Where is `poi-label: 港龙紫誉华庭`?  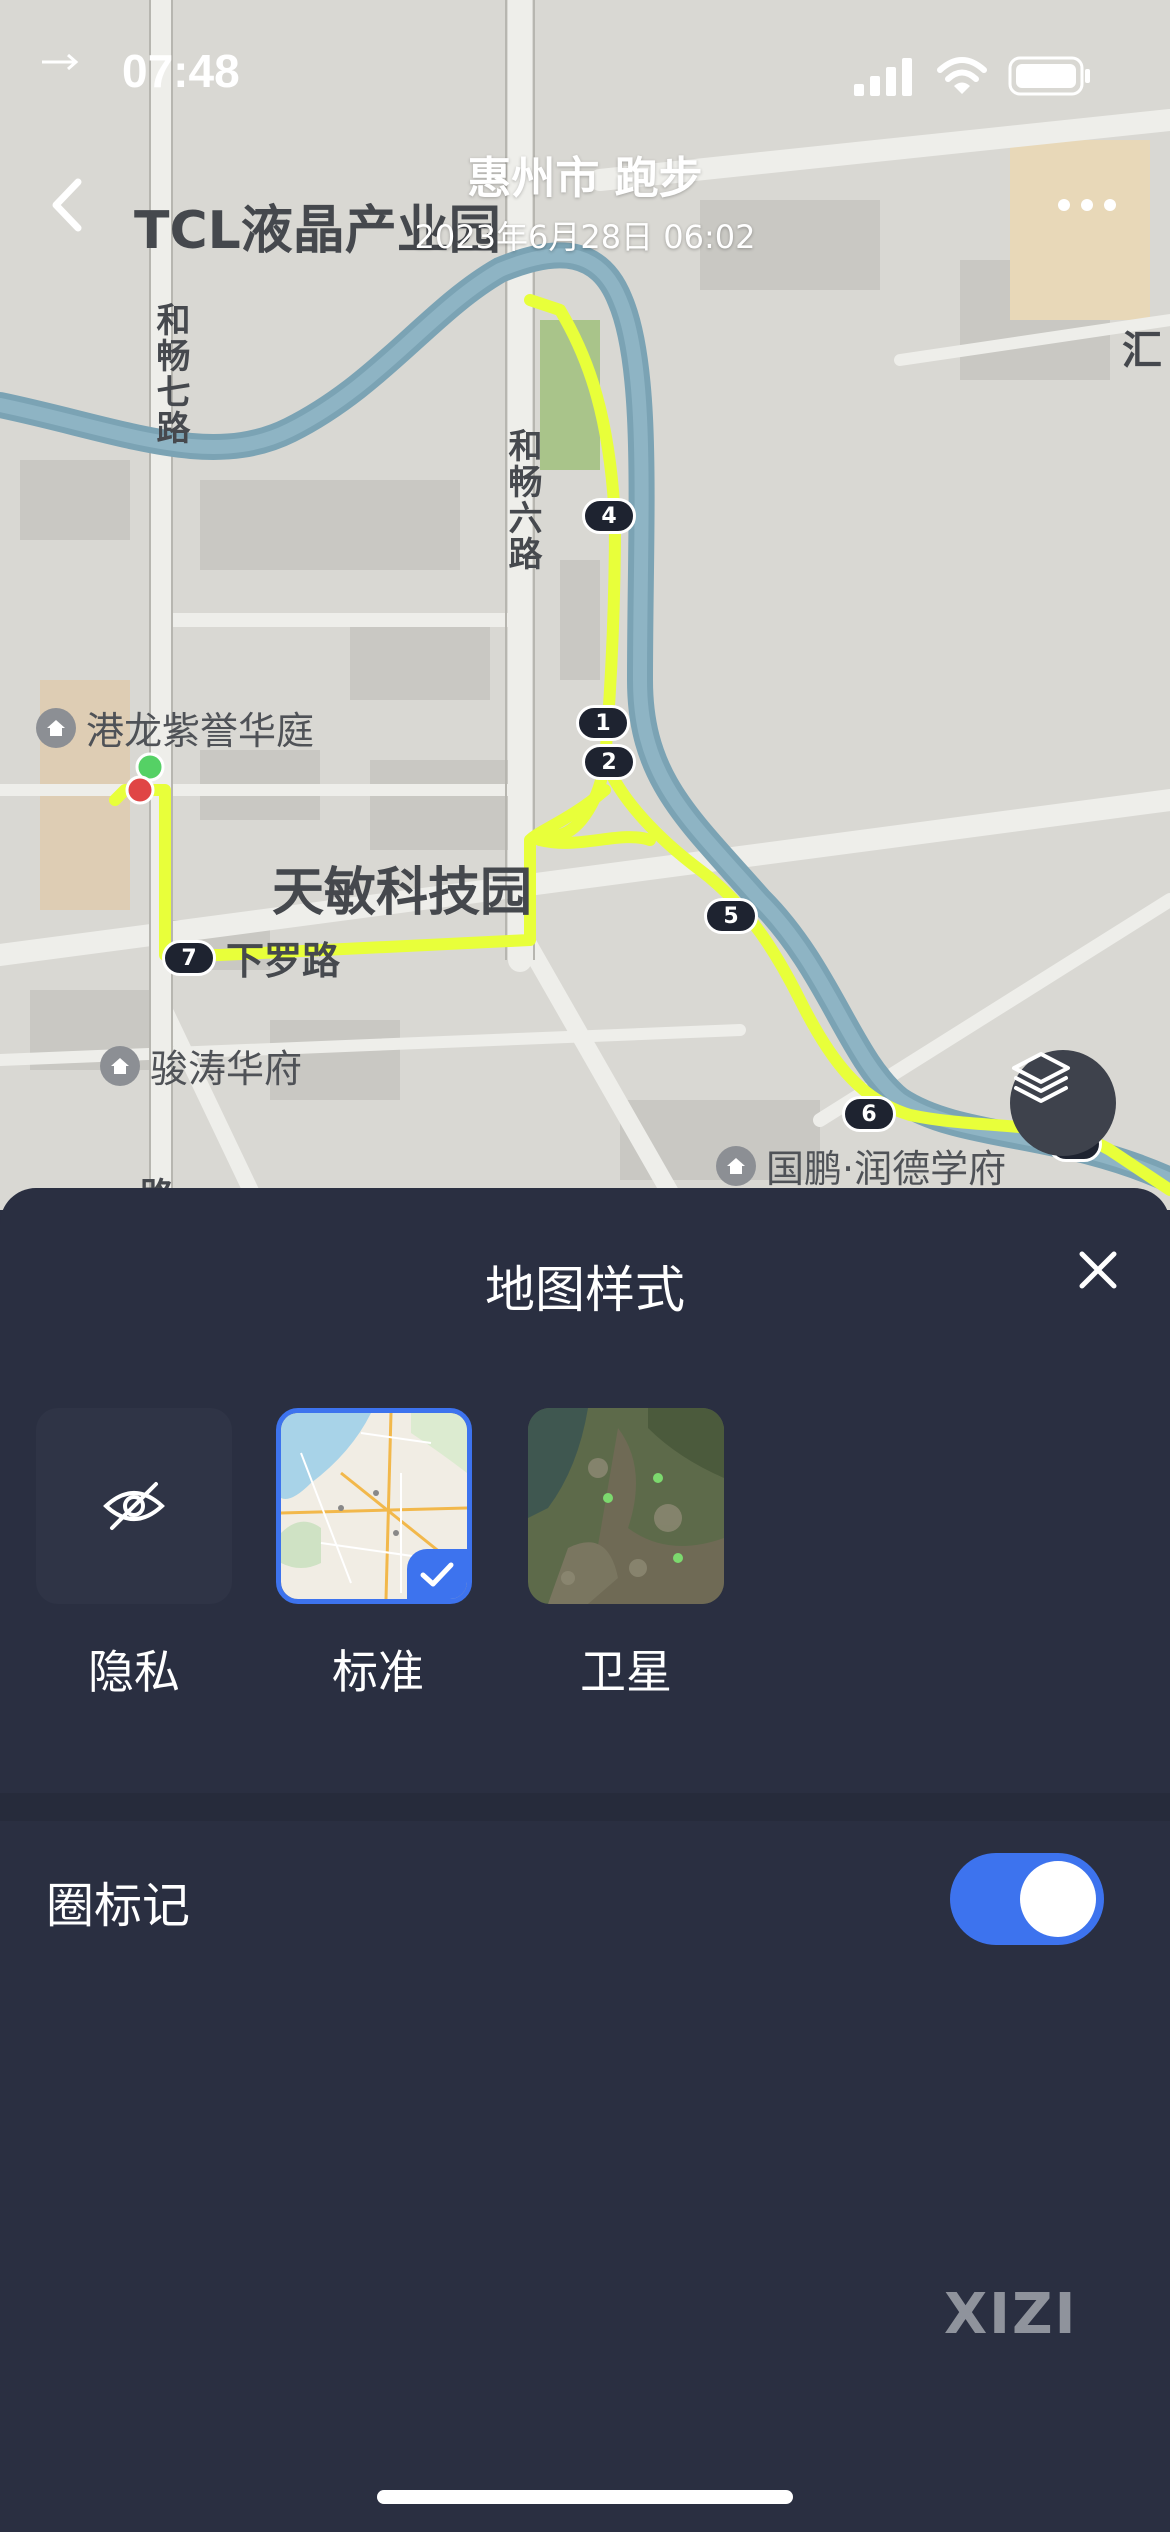
poi-label: 港龙紫誉华庭 is located at coordinates (200, 731).